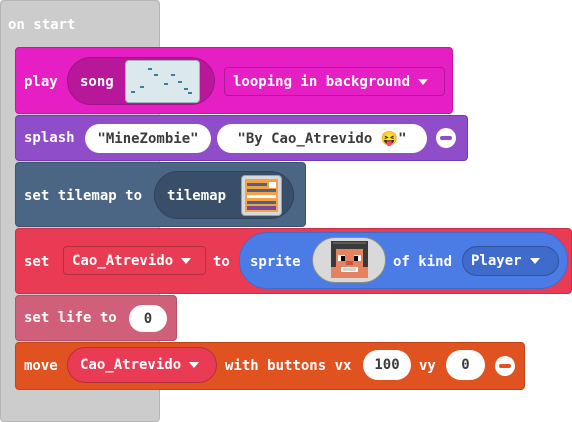  Describe the element at coordinates (349, 259) in the screenshot. I see `zombie-sprite-icon` at that location.